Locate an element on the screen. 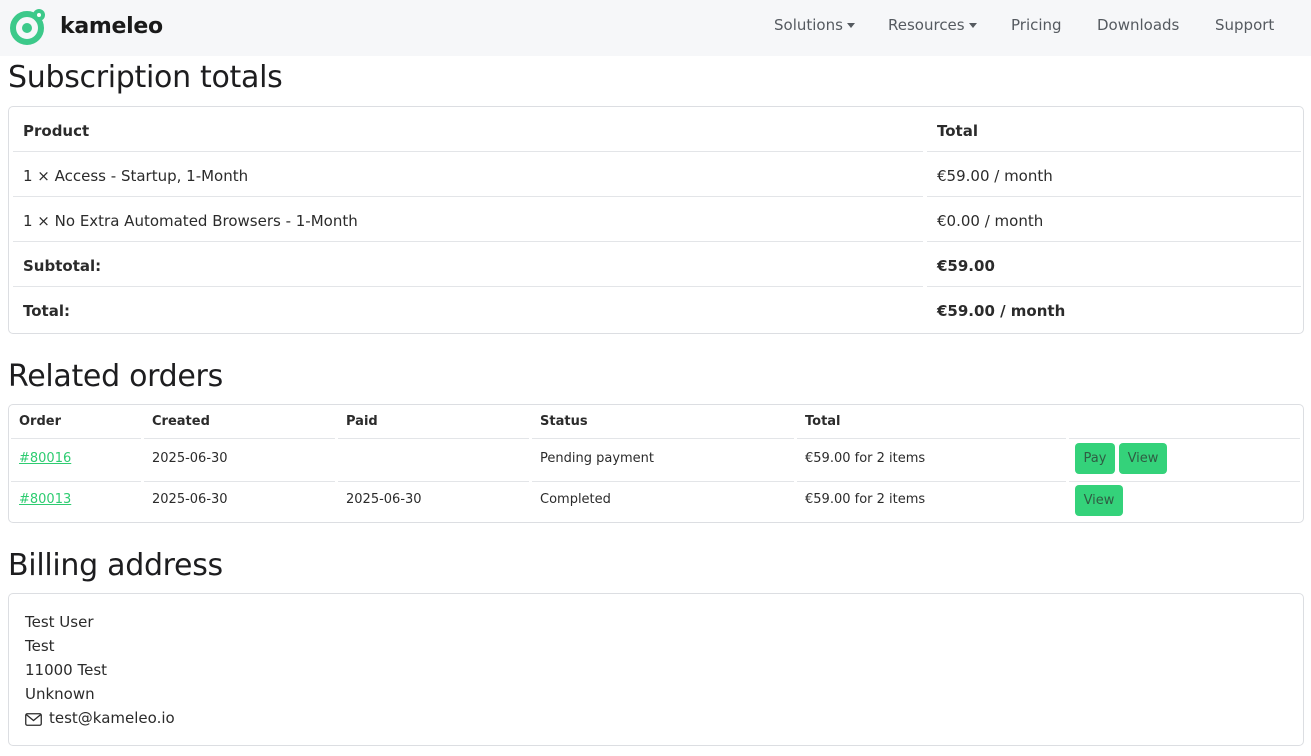 This screenshot has height=756, width=1311. nav-solutions-label: Solutions is located at coordinates (808, 25).